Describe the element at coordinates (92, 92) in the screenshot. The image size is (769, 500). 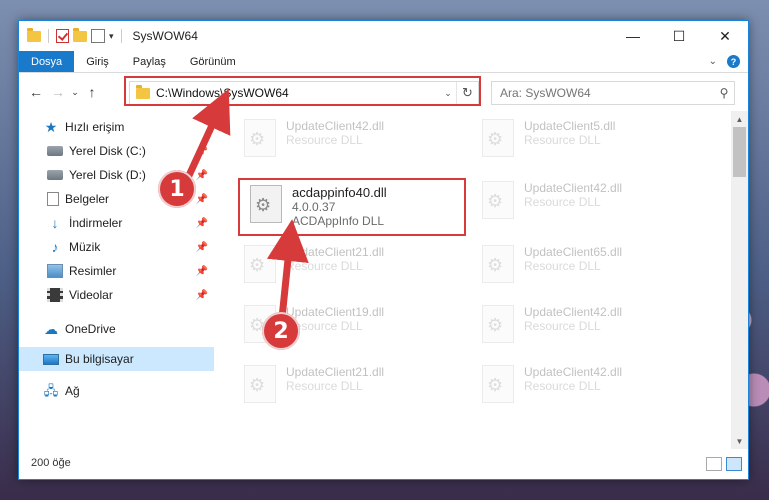
I see `up-button: ↑` at that location.